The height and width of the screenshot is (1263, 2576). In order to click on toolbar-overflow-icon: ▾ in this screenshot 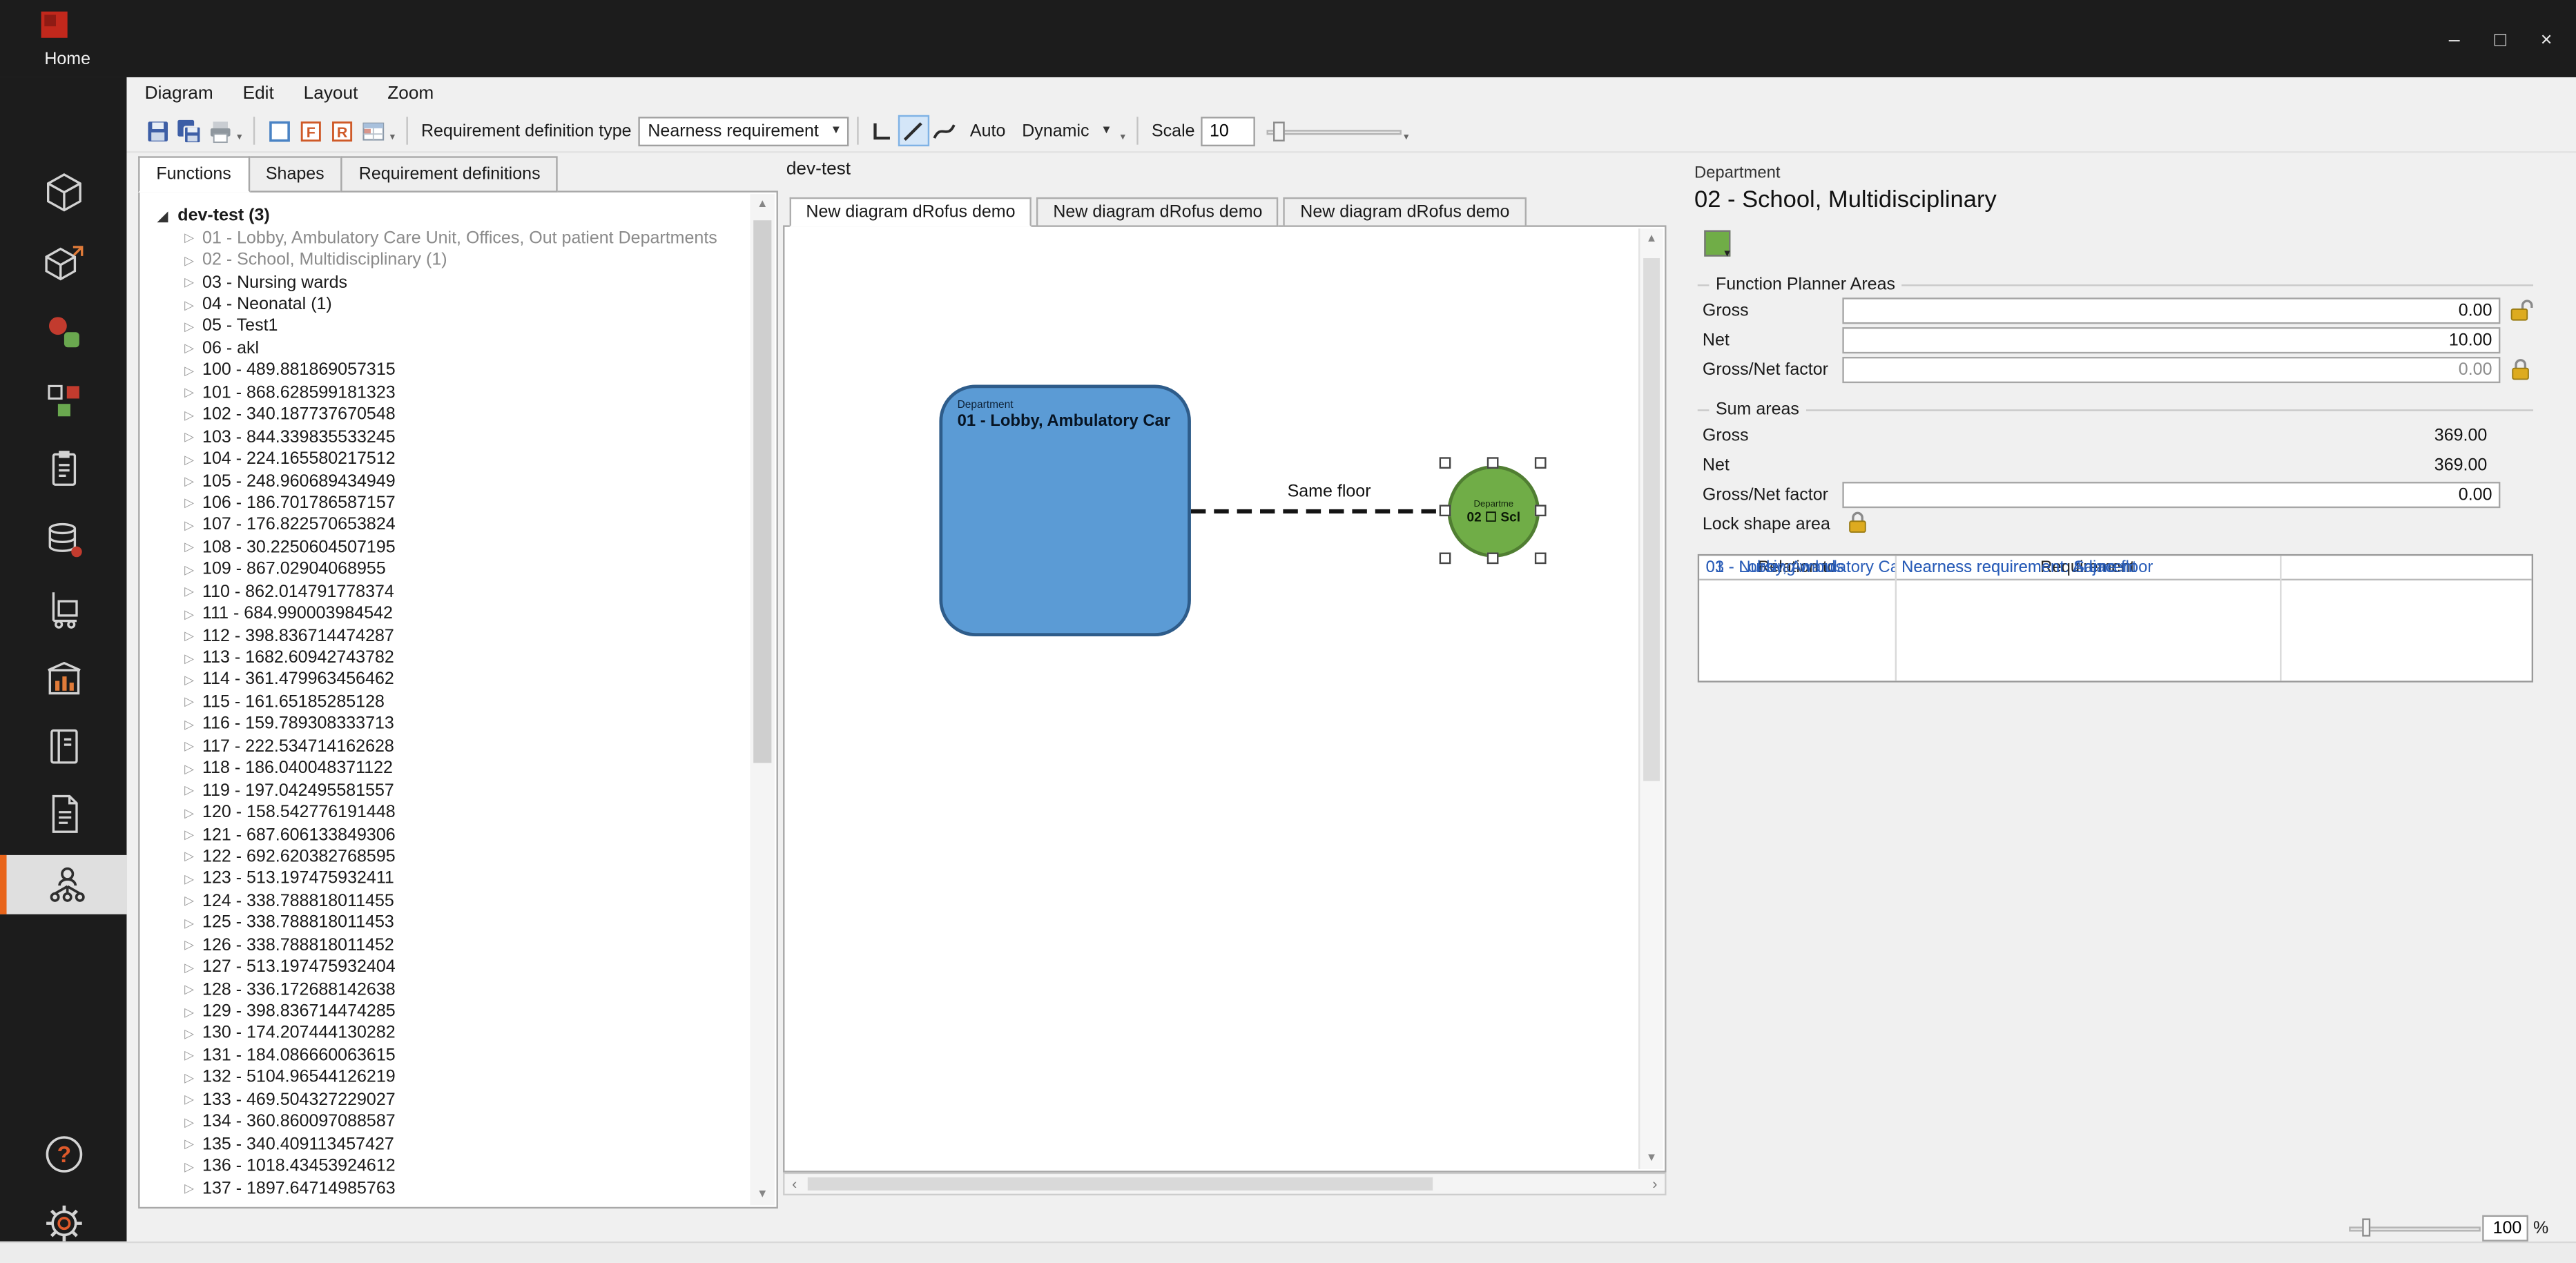, I will do `click(393, 136)`.